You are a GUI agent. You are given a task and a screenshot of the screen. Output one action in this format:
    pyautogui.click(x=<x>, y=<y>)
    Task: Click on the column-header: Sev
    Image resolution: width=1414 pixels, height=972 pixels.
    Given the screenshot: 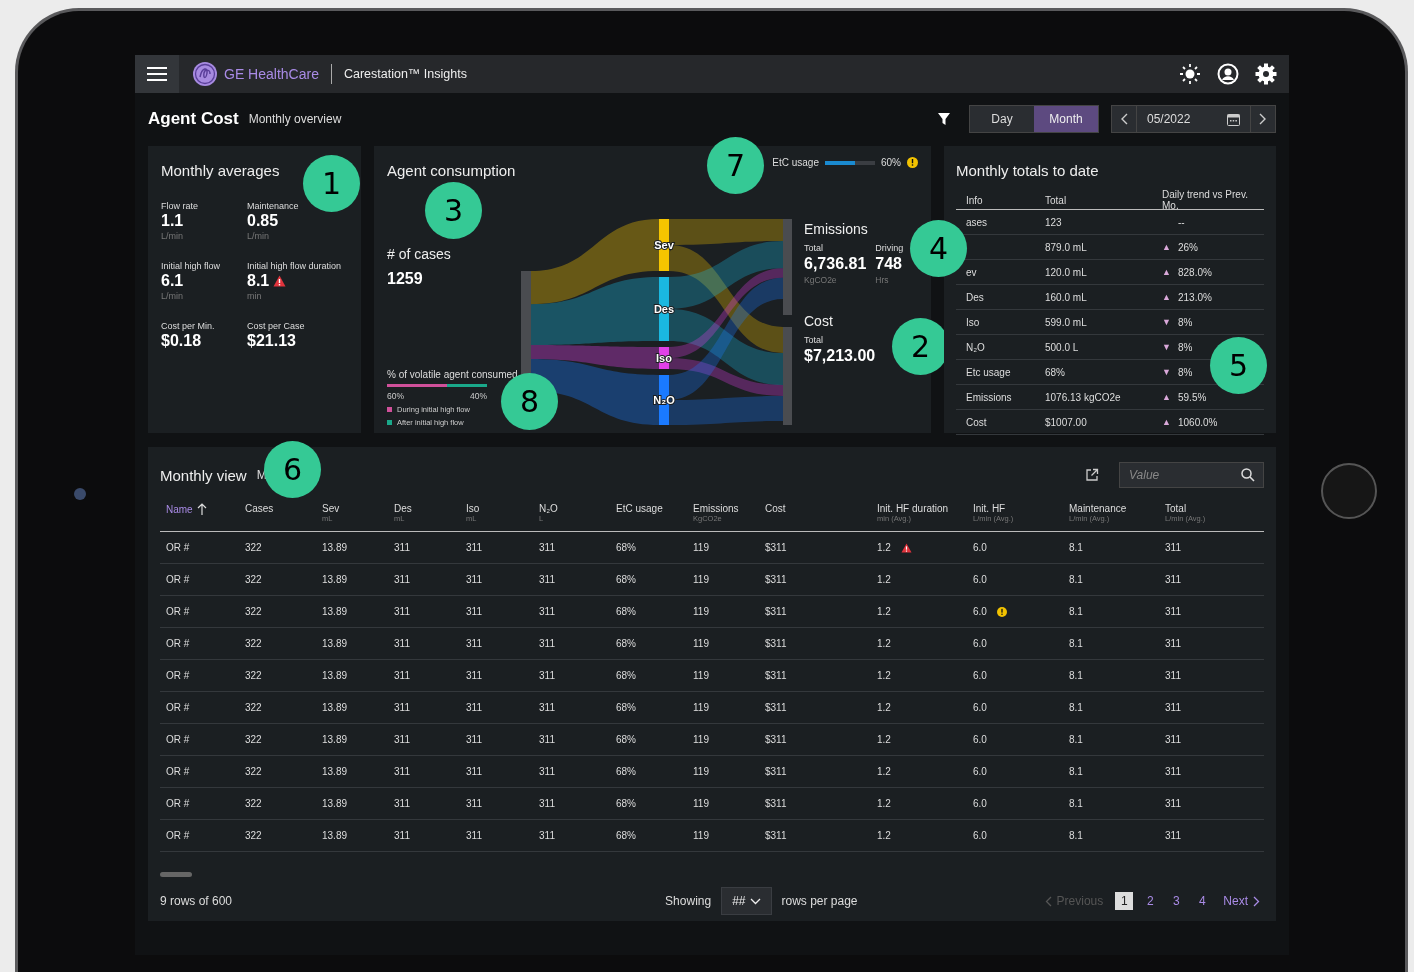 What is the action you would take?
    pyautogui.click(x=331, y=508)
    